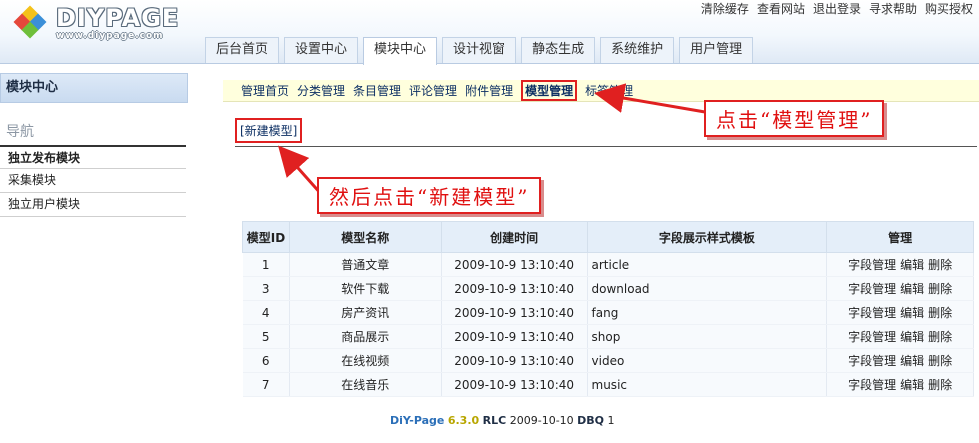 The height and width of the screenshot is (443, 979). Describe the element at coordinates (365, 312) in the screenshot. I see `cell-model-name: 房产资讯` at that location.